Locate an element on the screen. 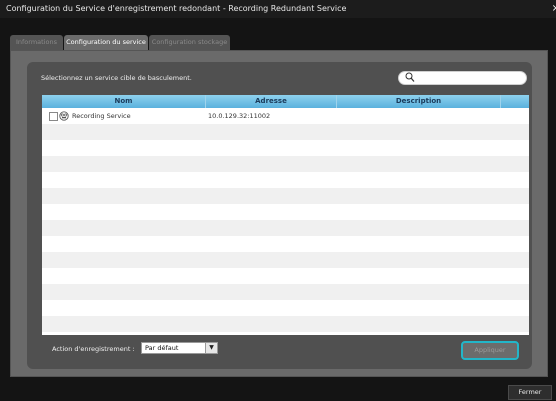 Image resolution: width=556 pixels, height=401 pixels. tab-configuration-stockage: Configuration stockage is located at coordinates (189, 42).